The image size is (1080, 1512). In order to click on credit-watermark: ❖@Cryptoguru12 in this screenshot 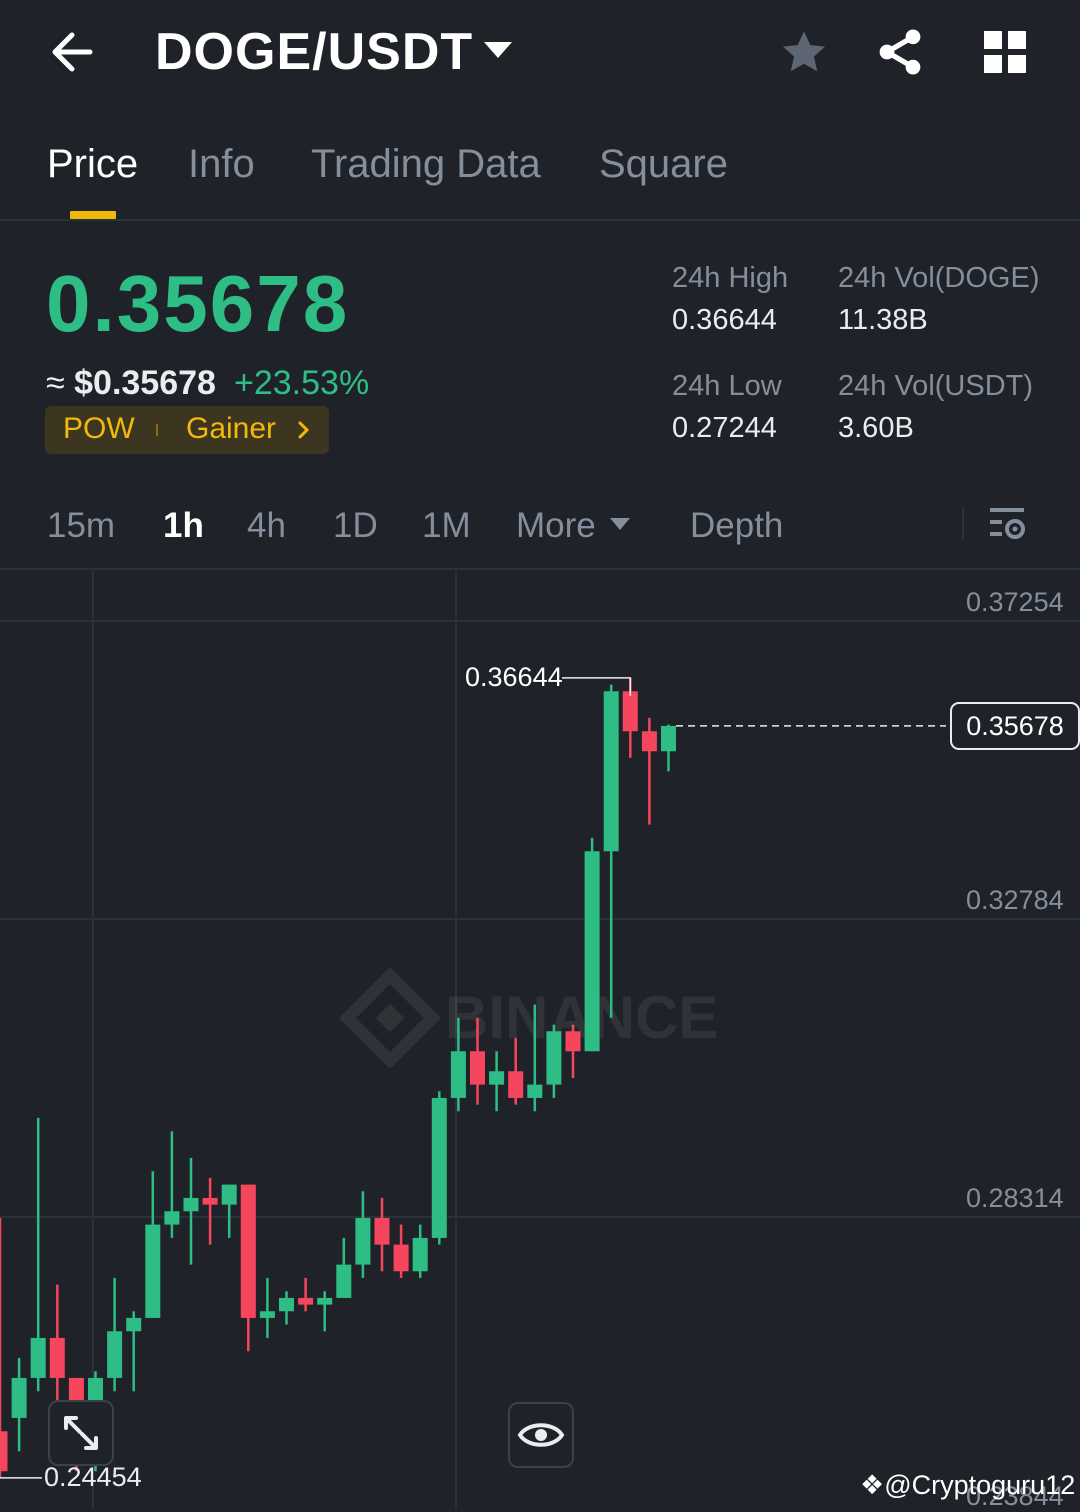, I will do `click(967, 1485)`.